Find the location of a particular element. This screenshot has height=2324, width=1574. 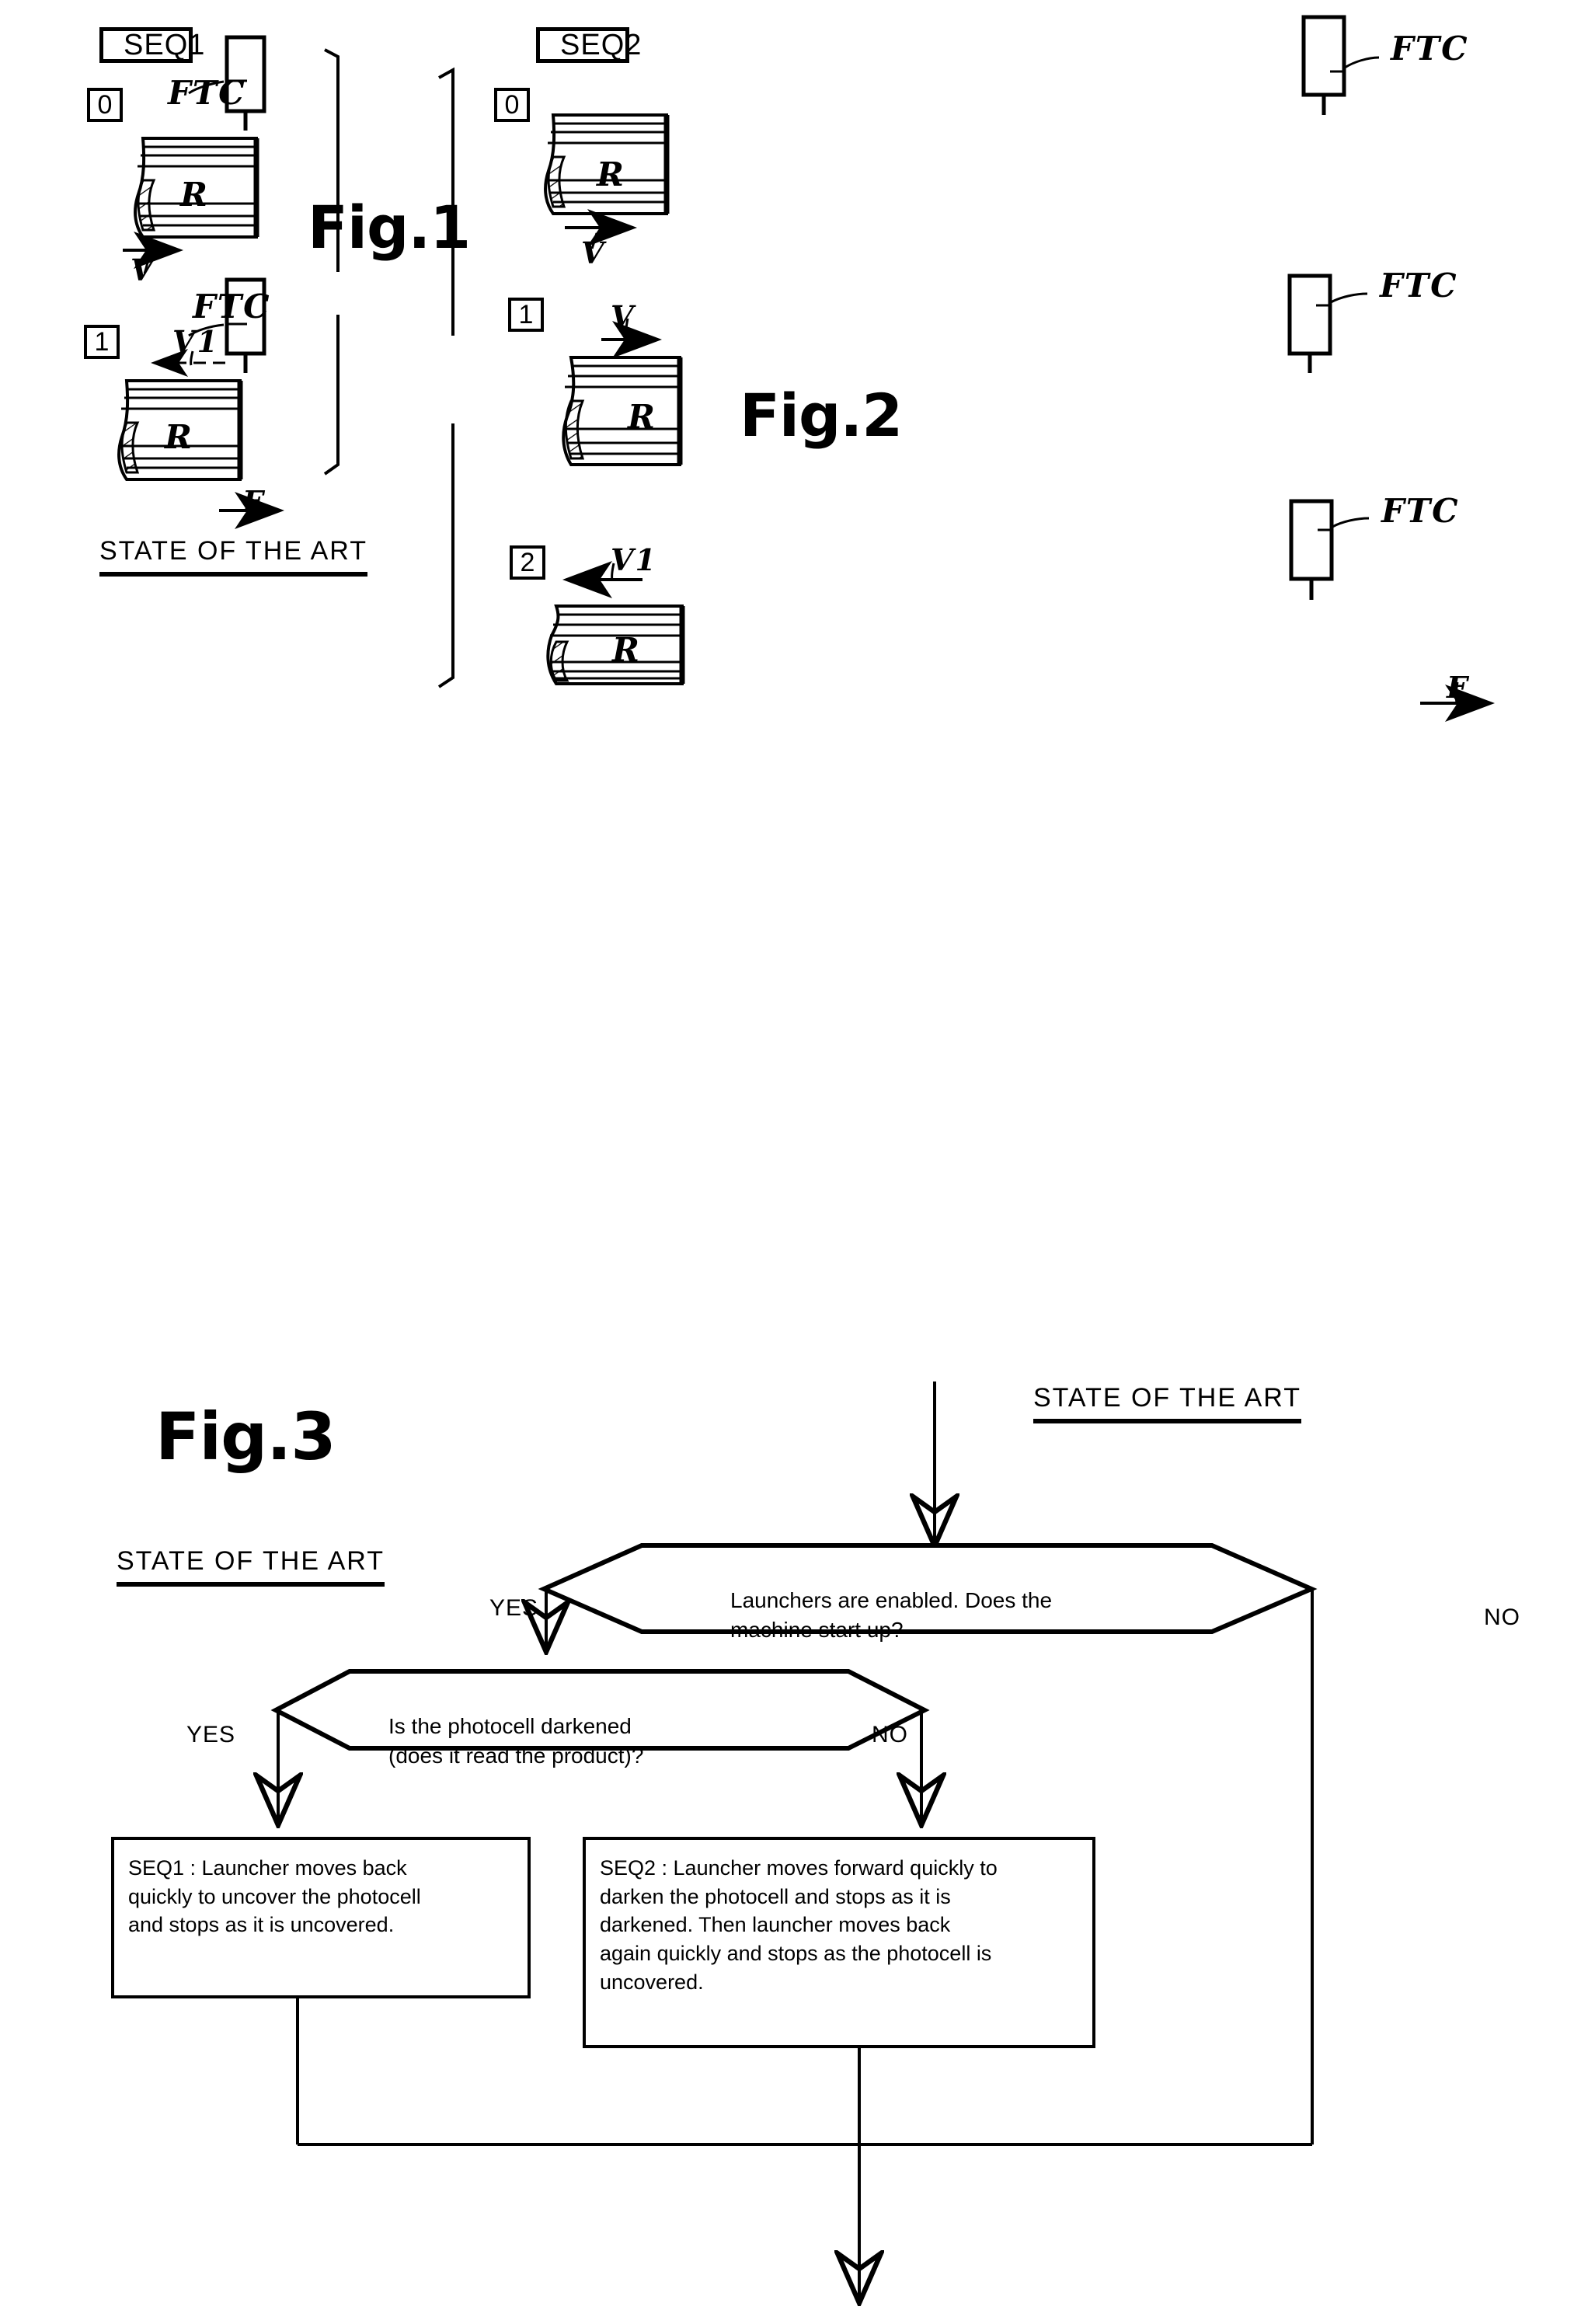

fig3-label: Fig.3 is located at coordinates (246, 1437).